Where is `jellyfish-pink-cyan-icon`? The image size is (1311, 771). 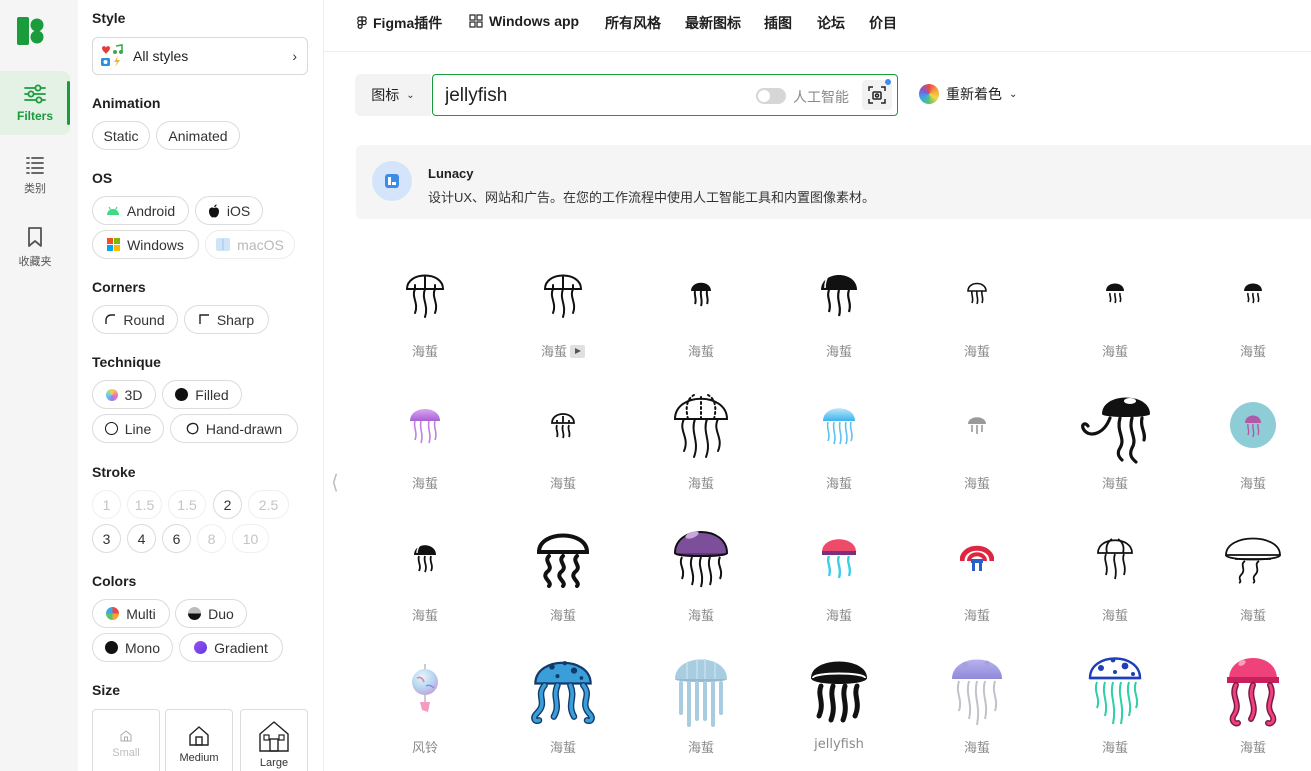 jellyfish-pink-cyan-icon is located at coordinates (839, 557).